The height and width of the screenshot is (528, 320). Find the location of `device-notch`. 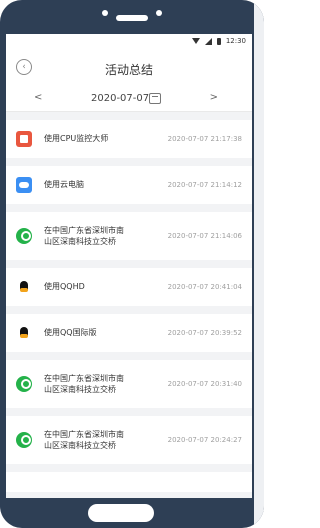

device-notch is located at coordinates (132, 18).